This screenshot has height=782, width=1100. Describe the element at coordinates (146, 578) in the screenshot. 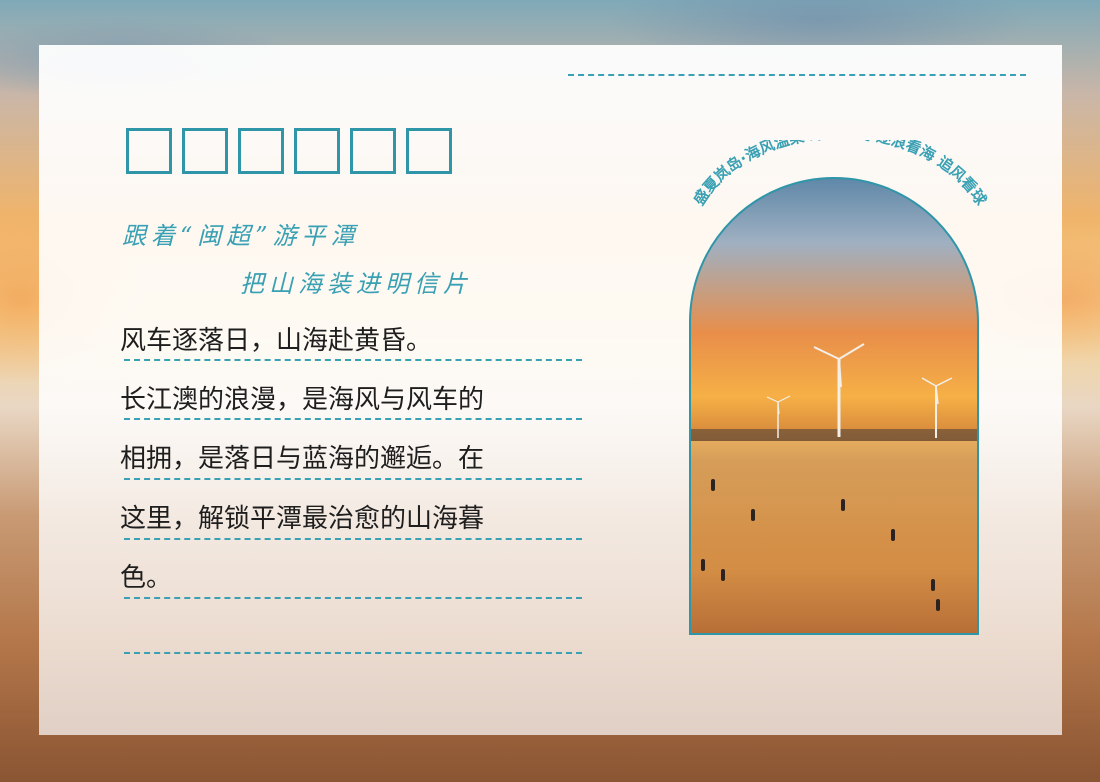

I see `body-line: 色。` at that location.